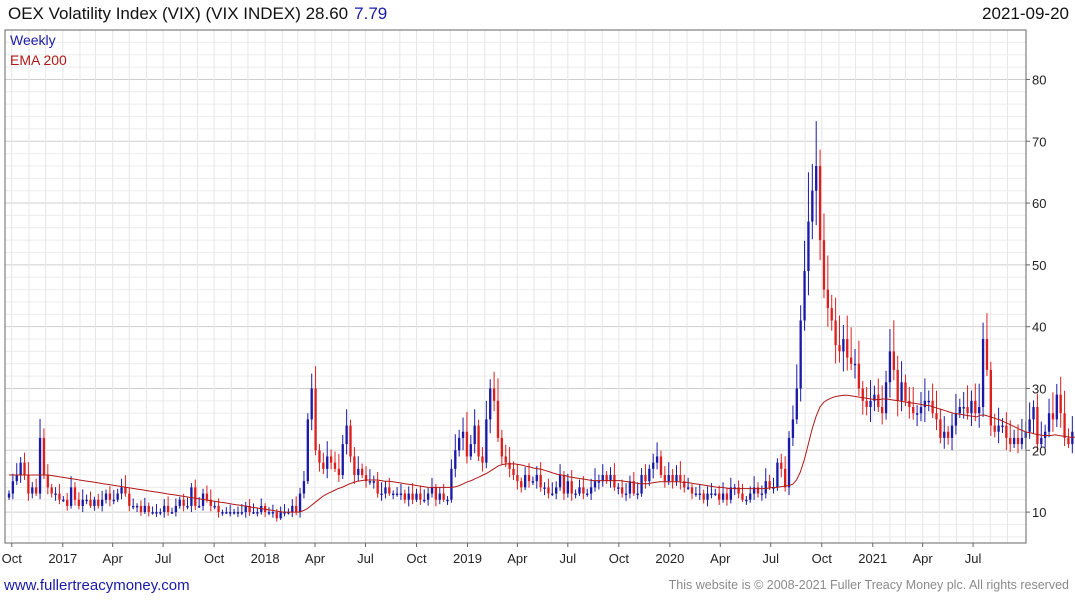  What do you see at coordinates (1039, 388) in the screenshot?
I see `y-tick-label: 30` at bounding box center [1039, 388].